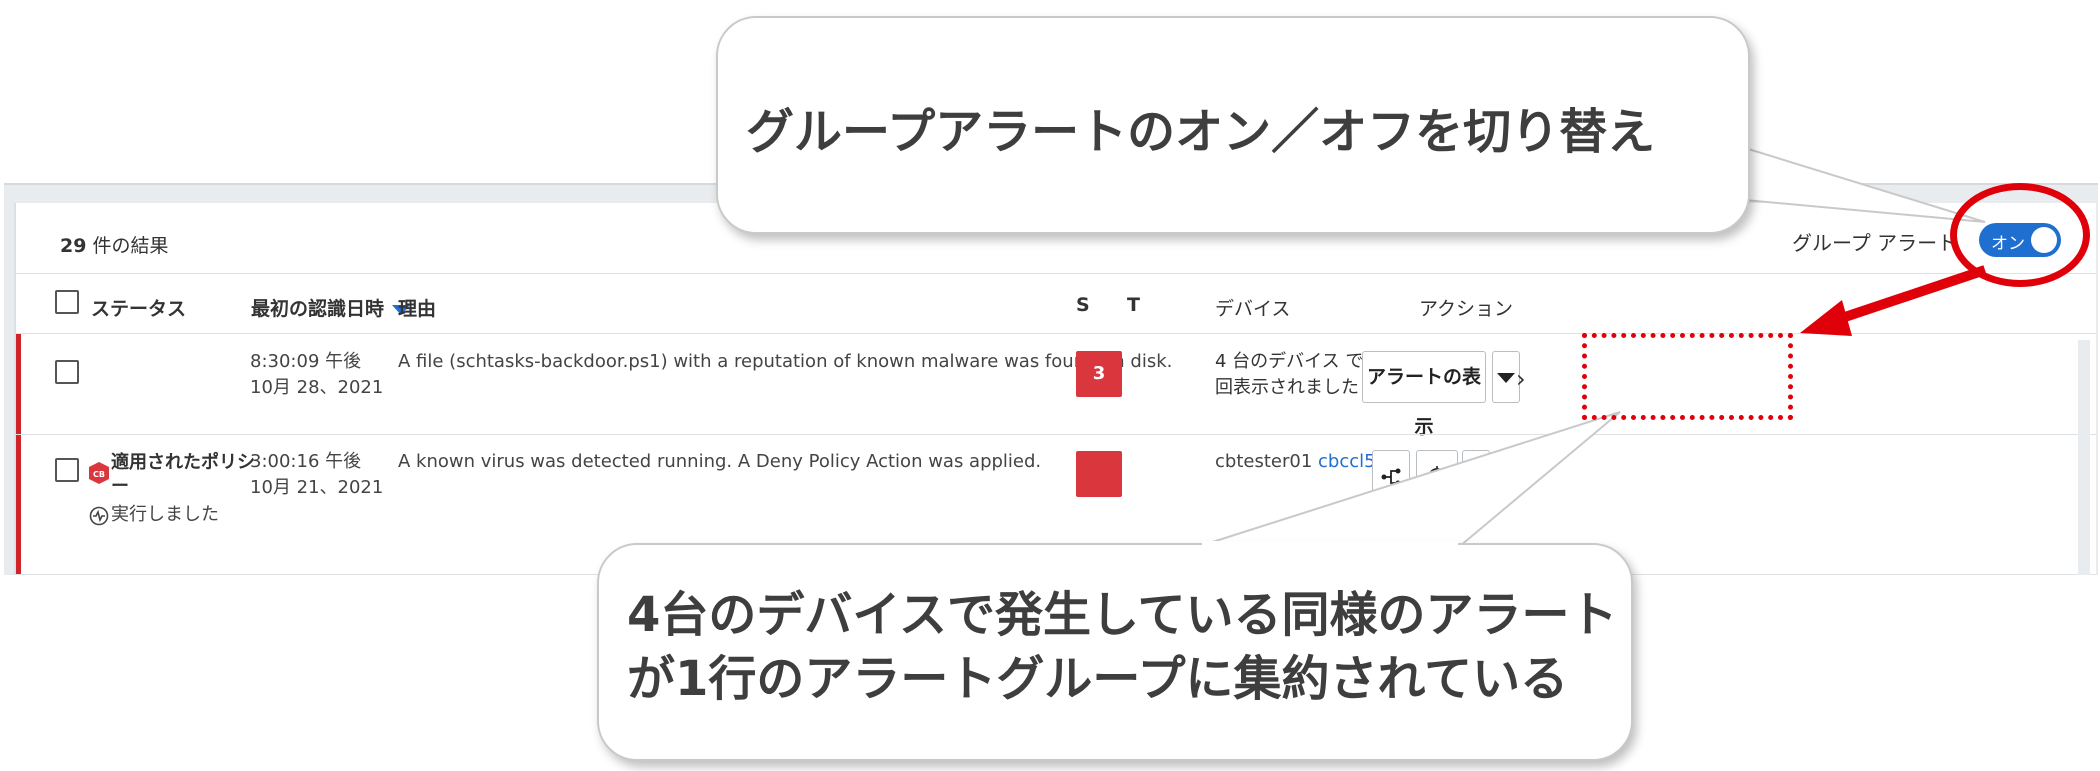 This screenshot has height=771, width=2100. I want to click on callout-toggle-explanation: グループアラートのオン／オフを切り替え, so click(1233, 125).